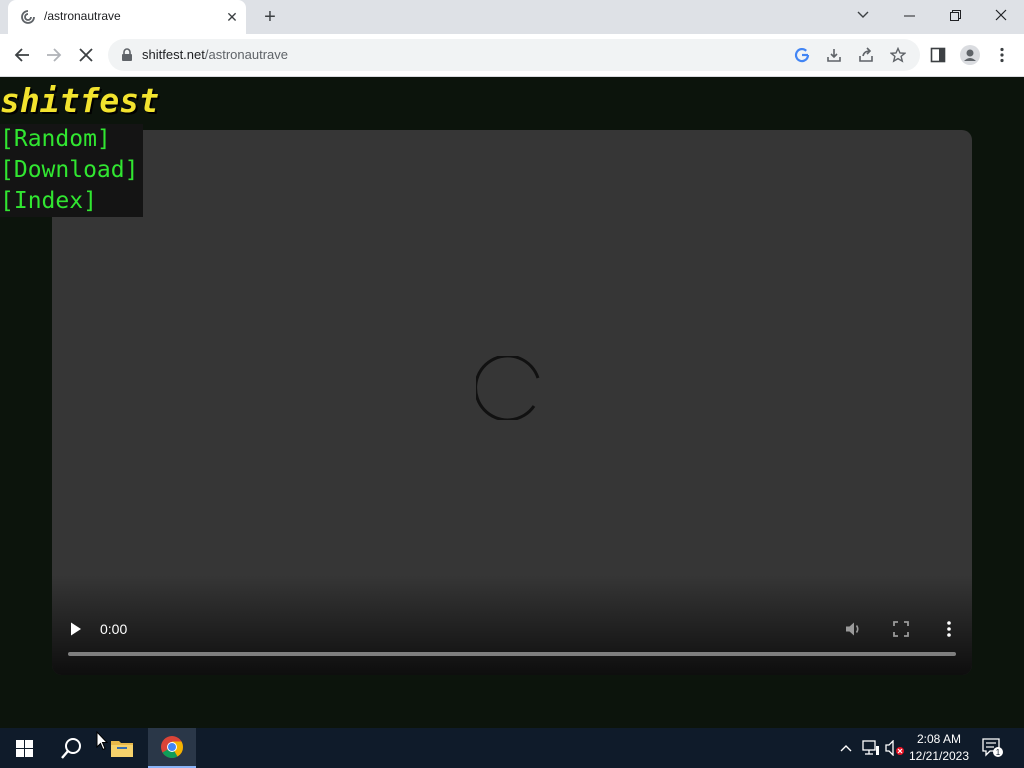 The width and height of the screenshot is (1024, 768). Describe the element at coordinates (215, 54) in the screenshot. I see `url-text: shitfest.net/astronautrave` at that location.